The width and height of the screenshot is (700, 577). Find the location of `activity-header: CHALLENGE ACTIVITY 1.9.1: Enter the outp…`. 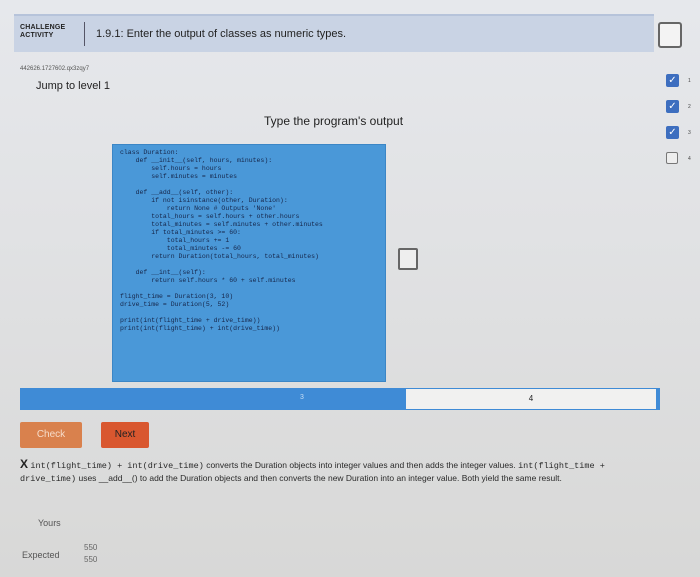

activity-header: CHALLENGE ACTIVITY 1.9.1: Enter the outp… is located at coordinates (334, 33).